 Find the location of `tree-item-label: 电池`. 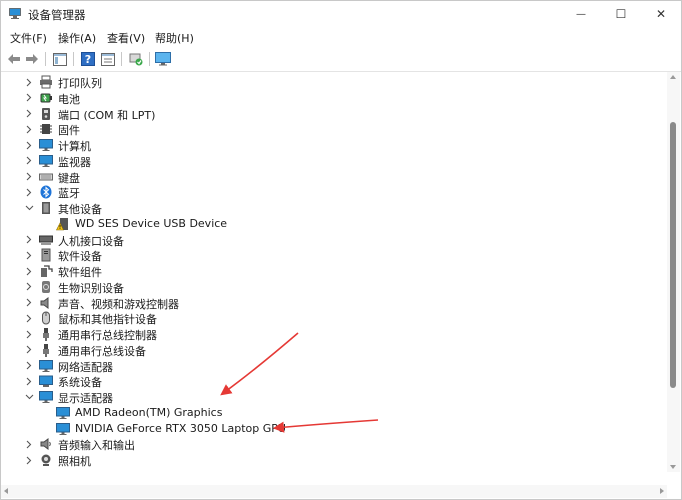

tree-item-label: 电池 is located at coordinates (69, 99).